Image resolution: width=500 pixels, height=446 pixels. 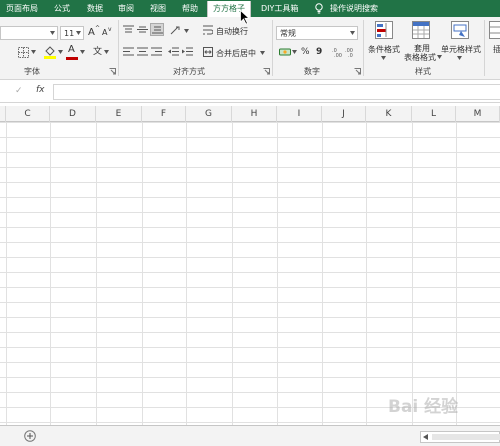 What do you see at coordinates (423, 71) in the screenshot?
I see `styles-group-label: 样式` at bounding box center [423, 71].